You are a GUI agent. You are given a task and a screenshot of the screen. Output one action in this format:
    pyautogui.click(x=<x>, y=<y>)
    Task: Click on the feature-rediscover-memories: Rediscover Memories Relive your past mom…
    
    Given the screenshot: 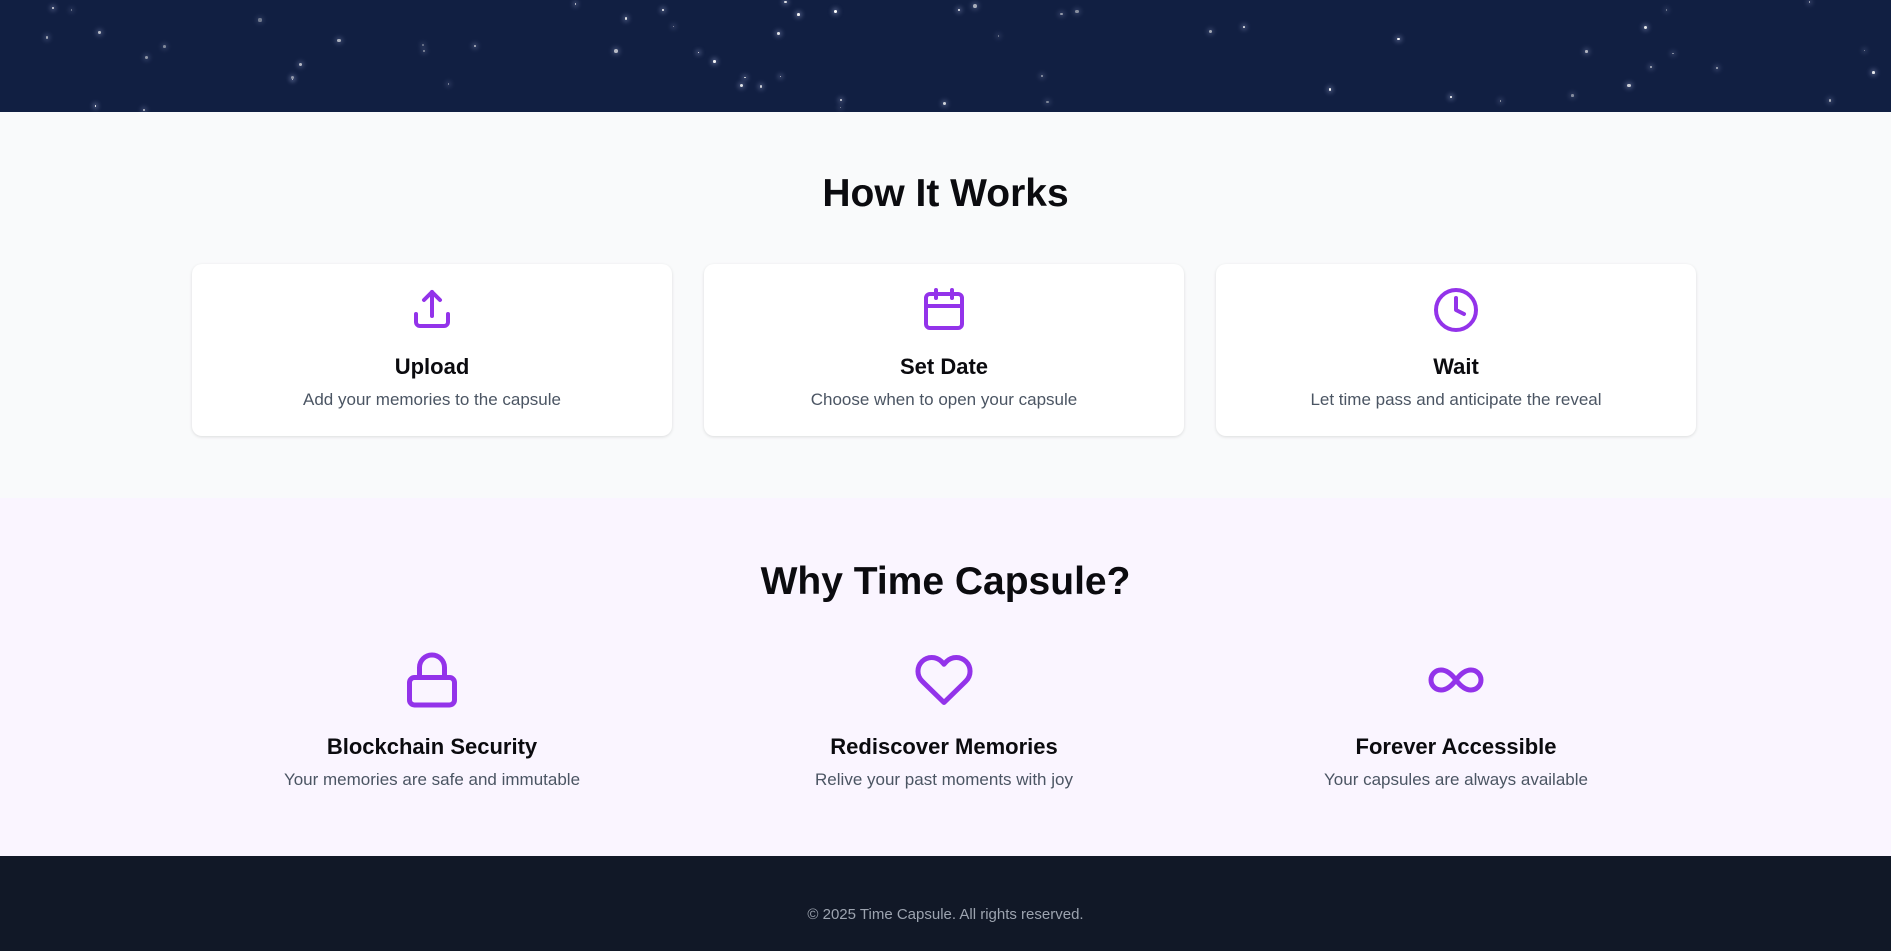 What is the action you would take?
    pyautogui.click(x=944, y=677)
    